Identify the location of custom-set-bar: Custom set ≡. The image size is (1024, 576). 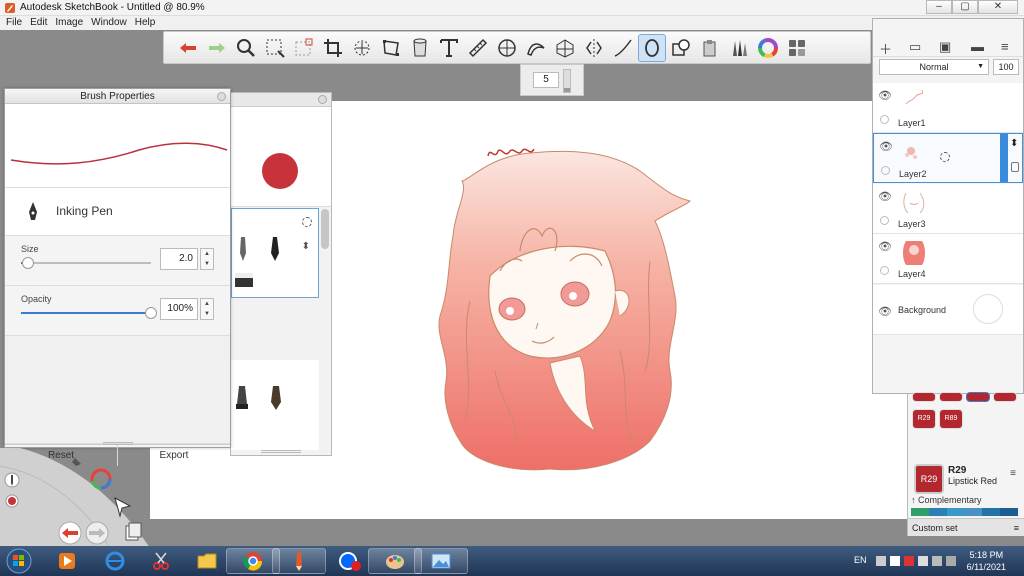
(966, 527).